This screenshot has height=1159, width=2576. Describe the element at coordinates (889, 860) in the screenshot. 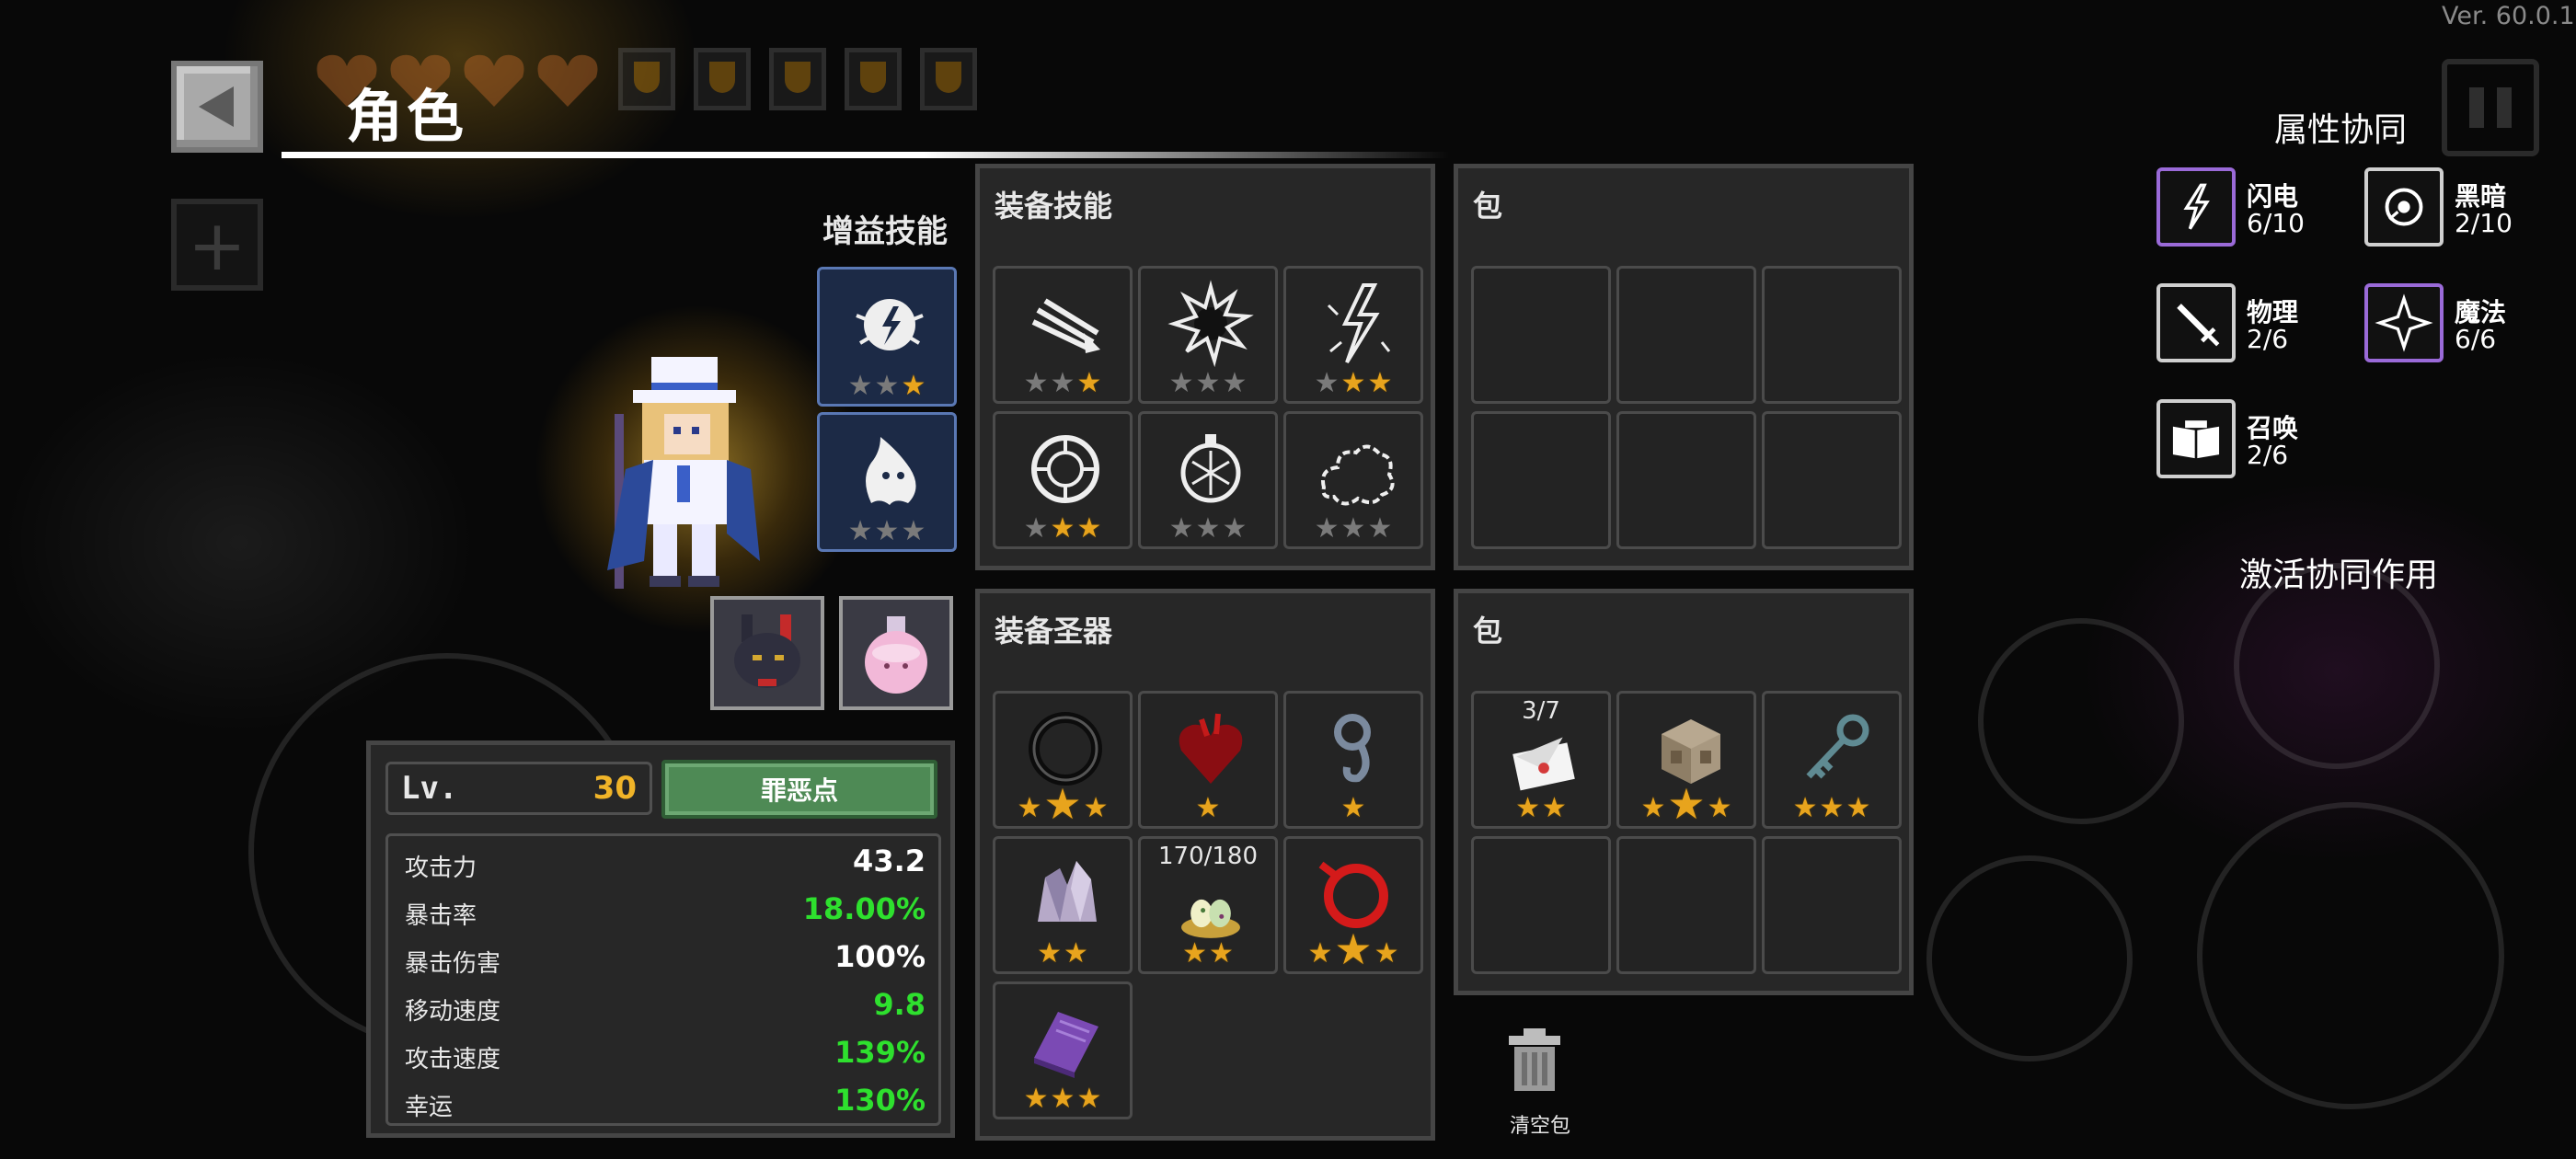

I see `stat-value: 43.2` at that location.